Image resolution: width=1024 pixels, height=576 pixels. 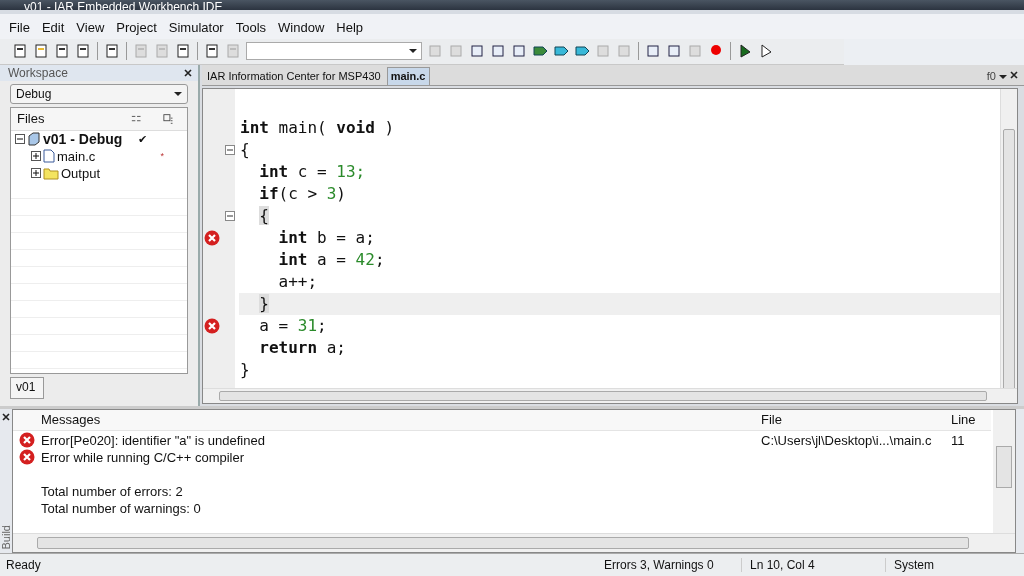 What do you see at coordinates (302, 27) in the screenshot?
I see `menu-item: Window` at bounding box center [302, 27].